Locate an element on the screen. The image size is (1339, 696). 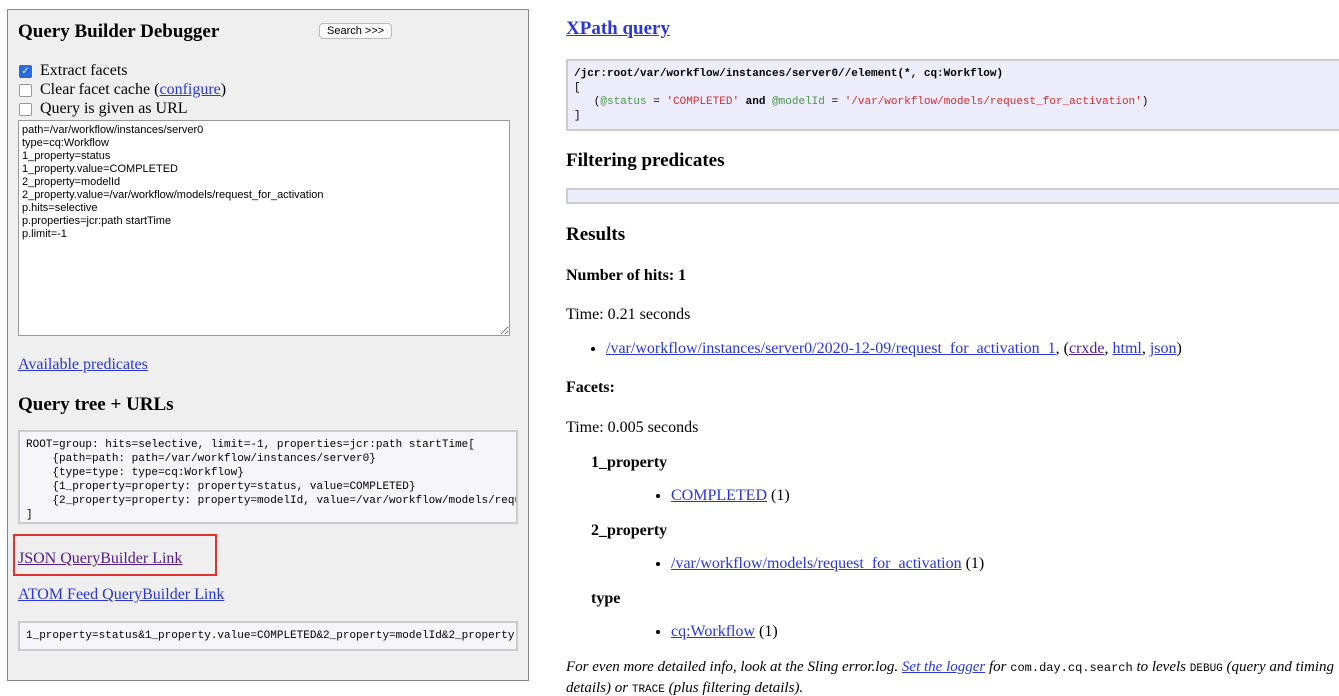
facet-name: 2_property is located at coordinates (629, 530).